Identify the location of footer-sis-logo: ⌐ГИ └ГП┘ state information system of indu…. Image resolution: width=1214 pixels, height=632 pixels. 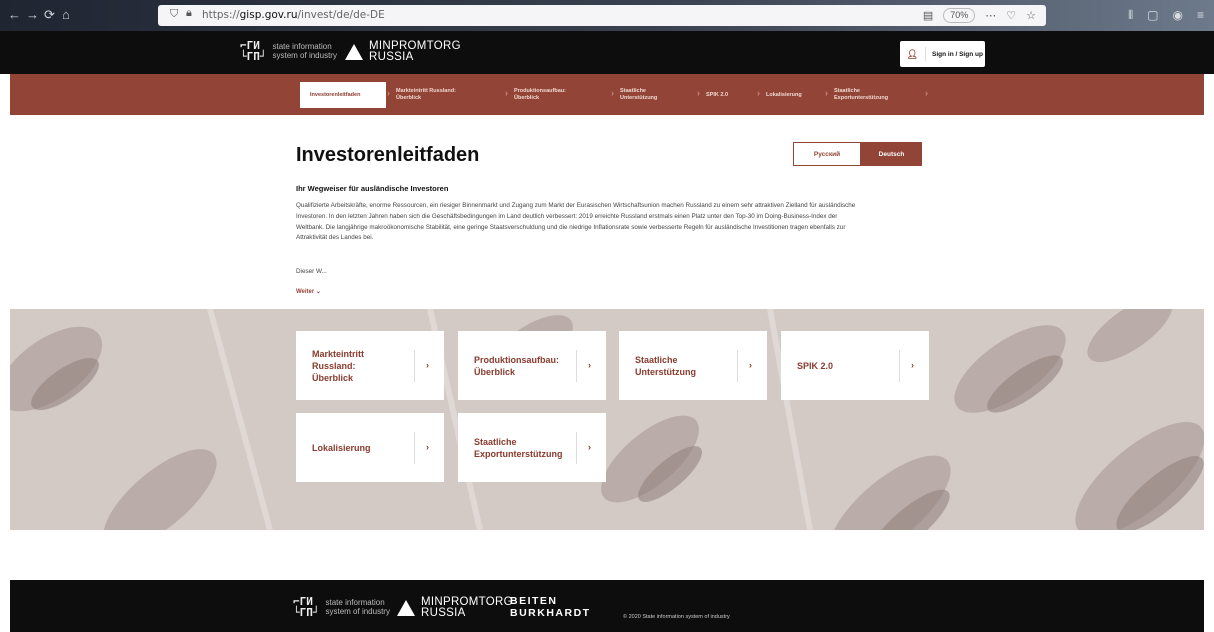
(341, 607).